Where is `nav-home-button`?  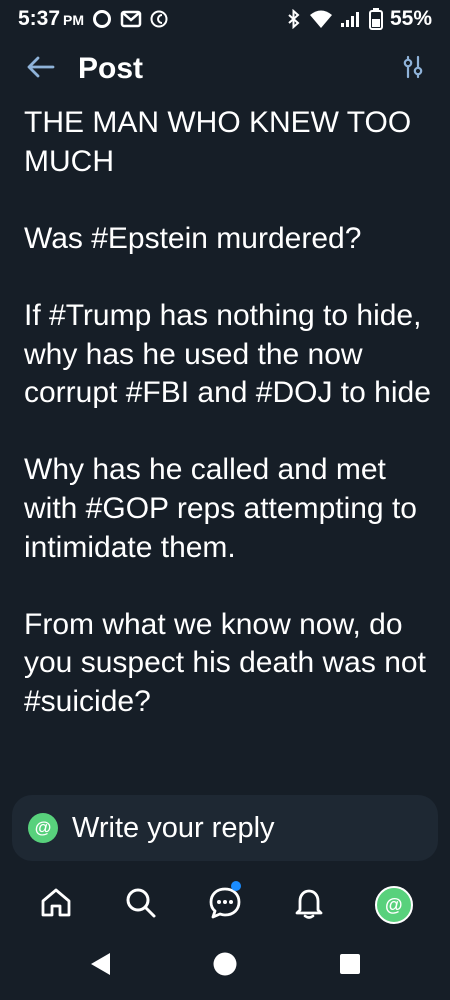 nav-home-button is located at coordinates (56, 905).